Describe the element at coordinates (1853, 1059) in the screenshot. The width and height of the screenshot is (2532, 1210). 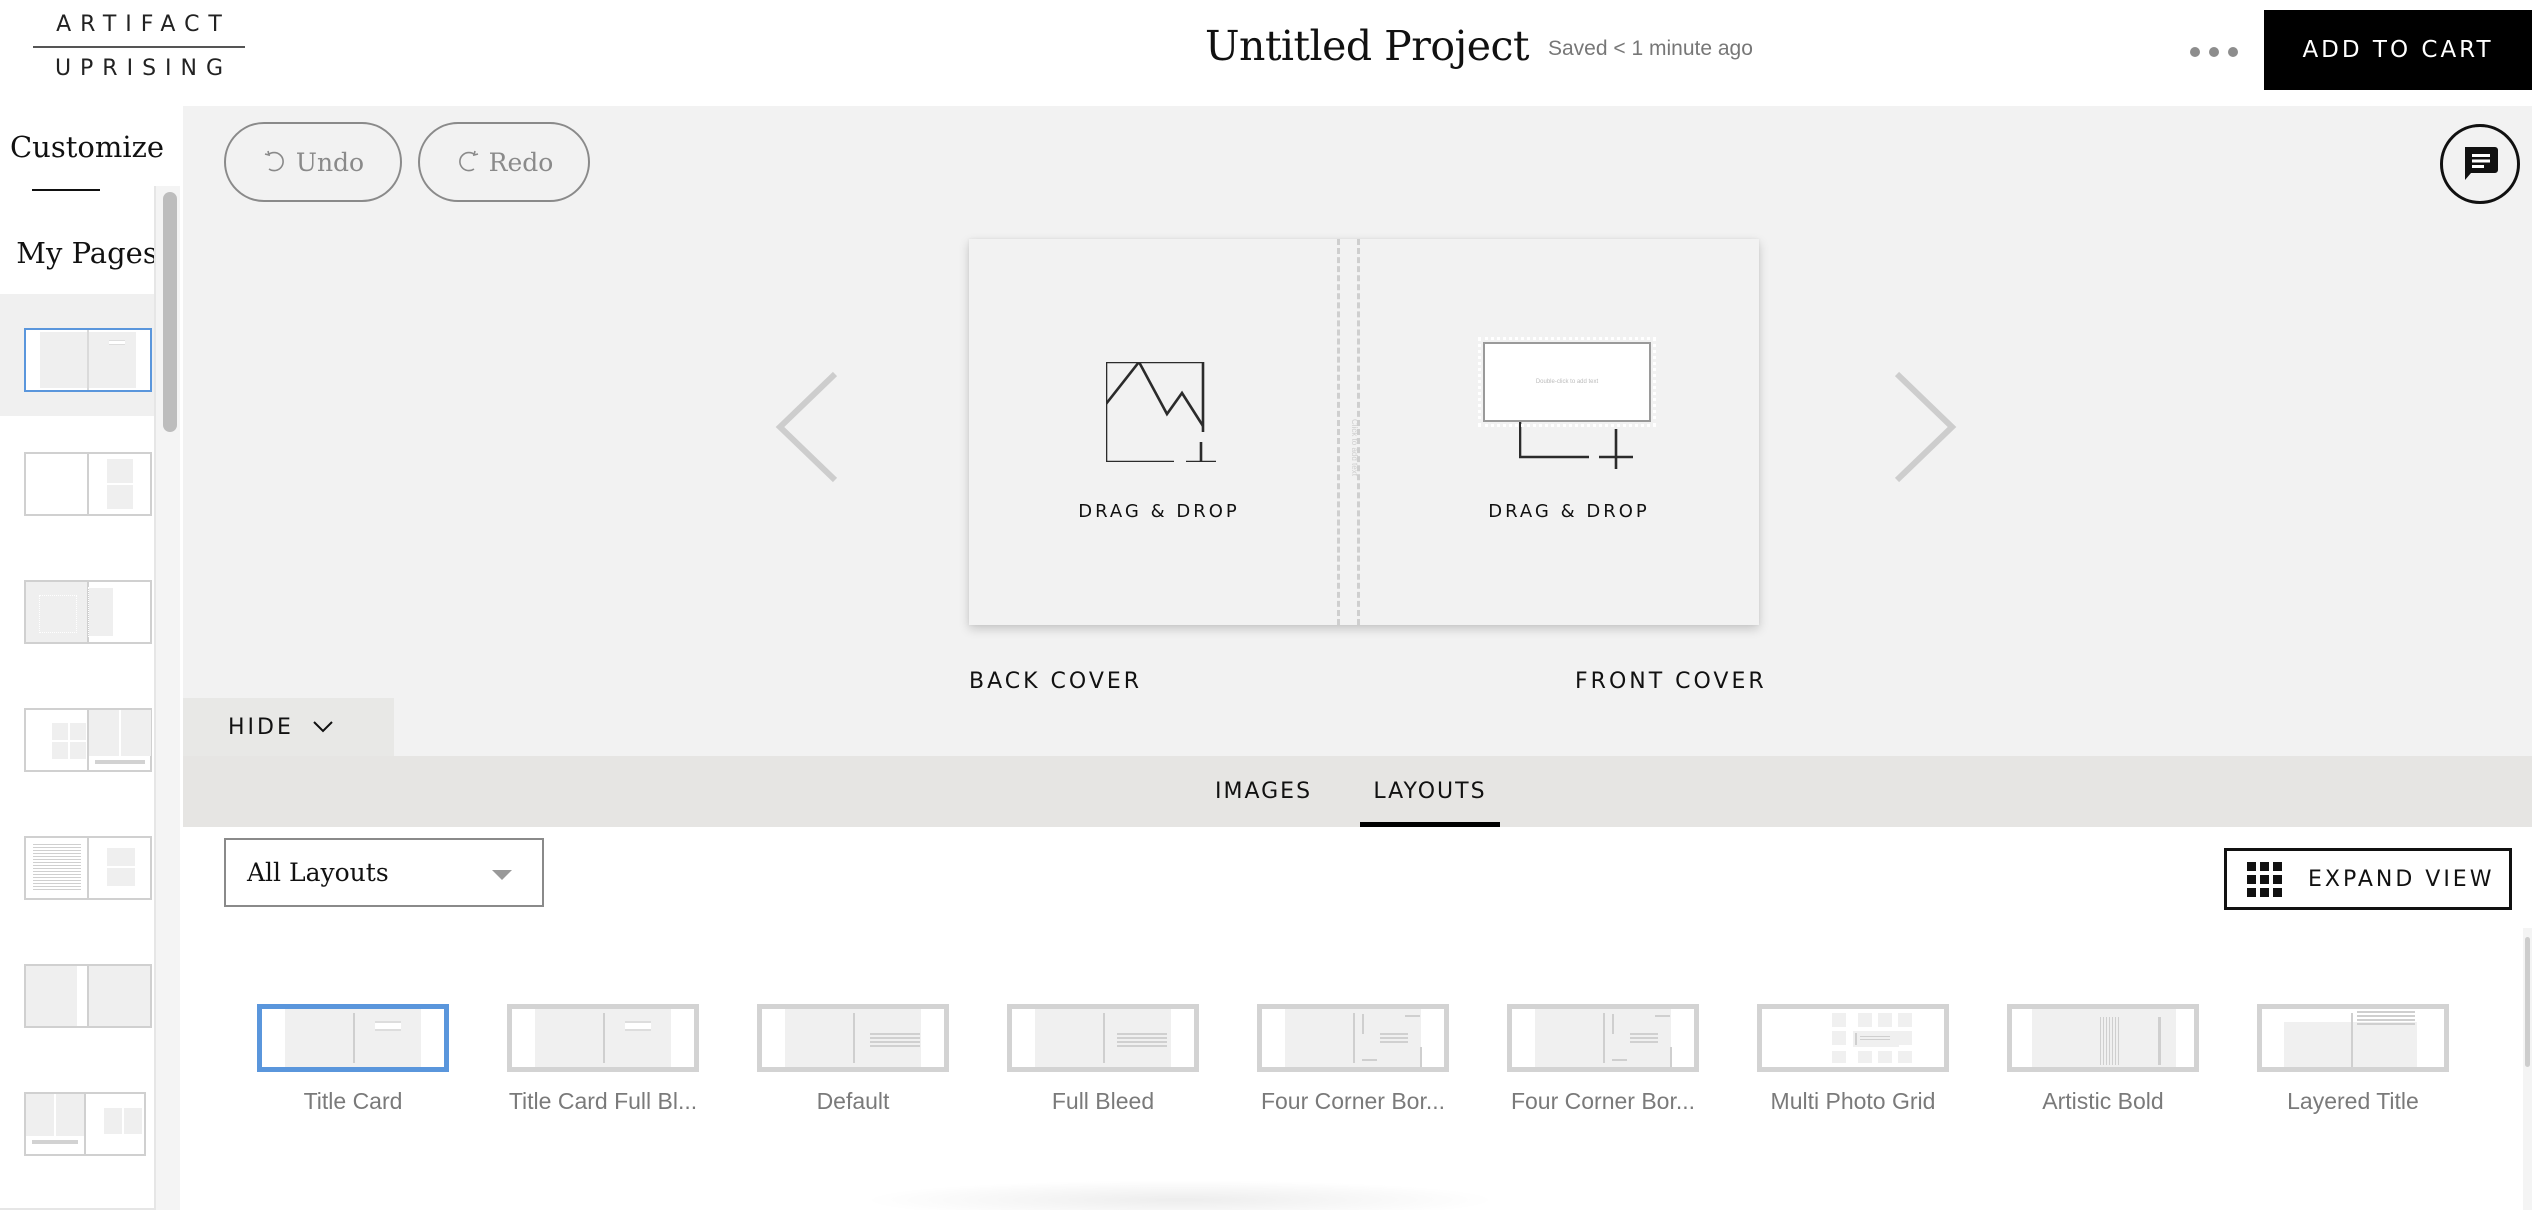
I see `layout-option: Multi Photo Grid` at that location.